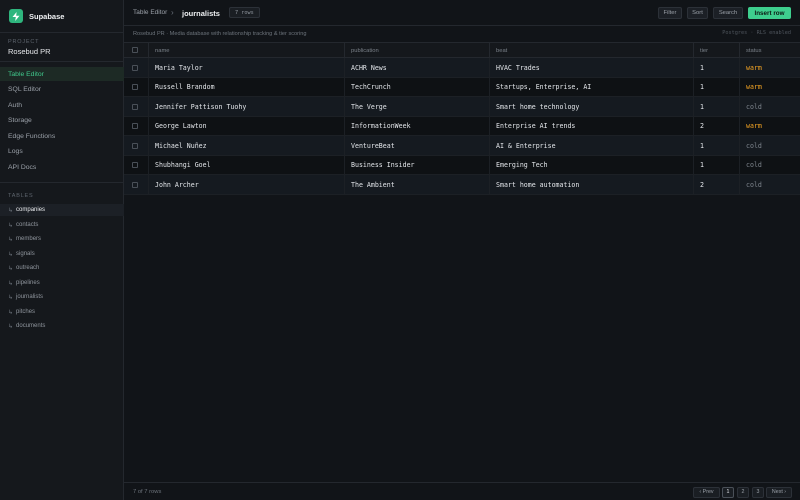 The image size is (800, 500). What do you see at coordinates (246, 50) in the screenshot?
I see `column-header-name: name` at bounding box center [246, 50].